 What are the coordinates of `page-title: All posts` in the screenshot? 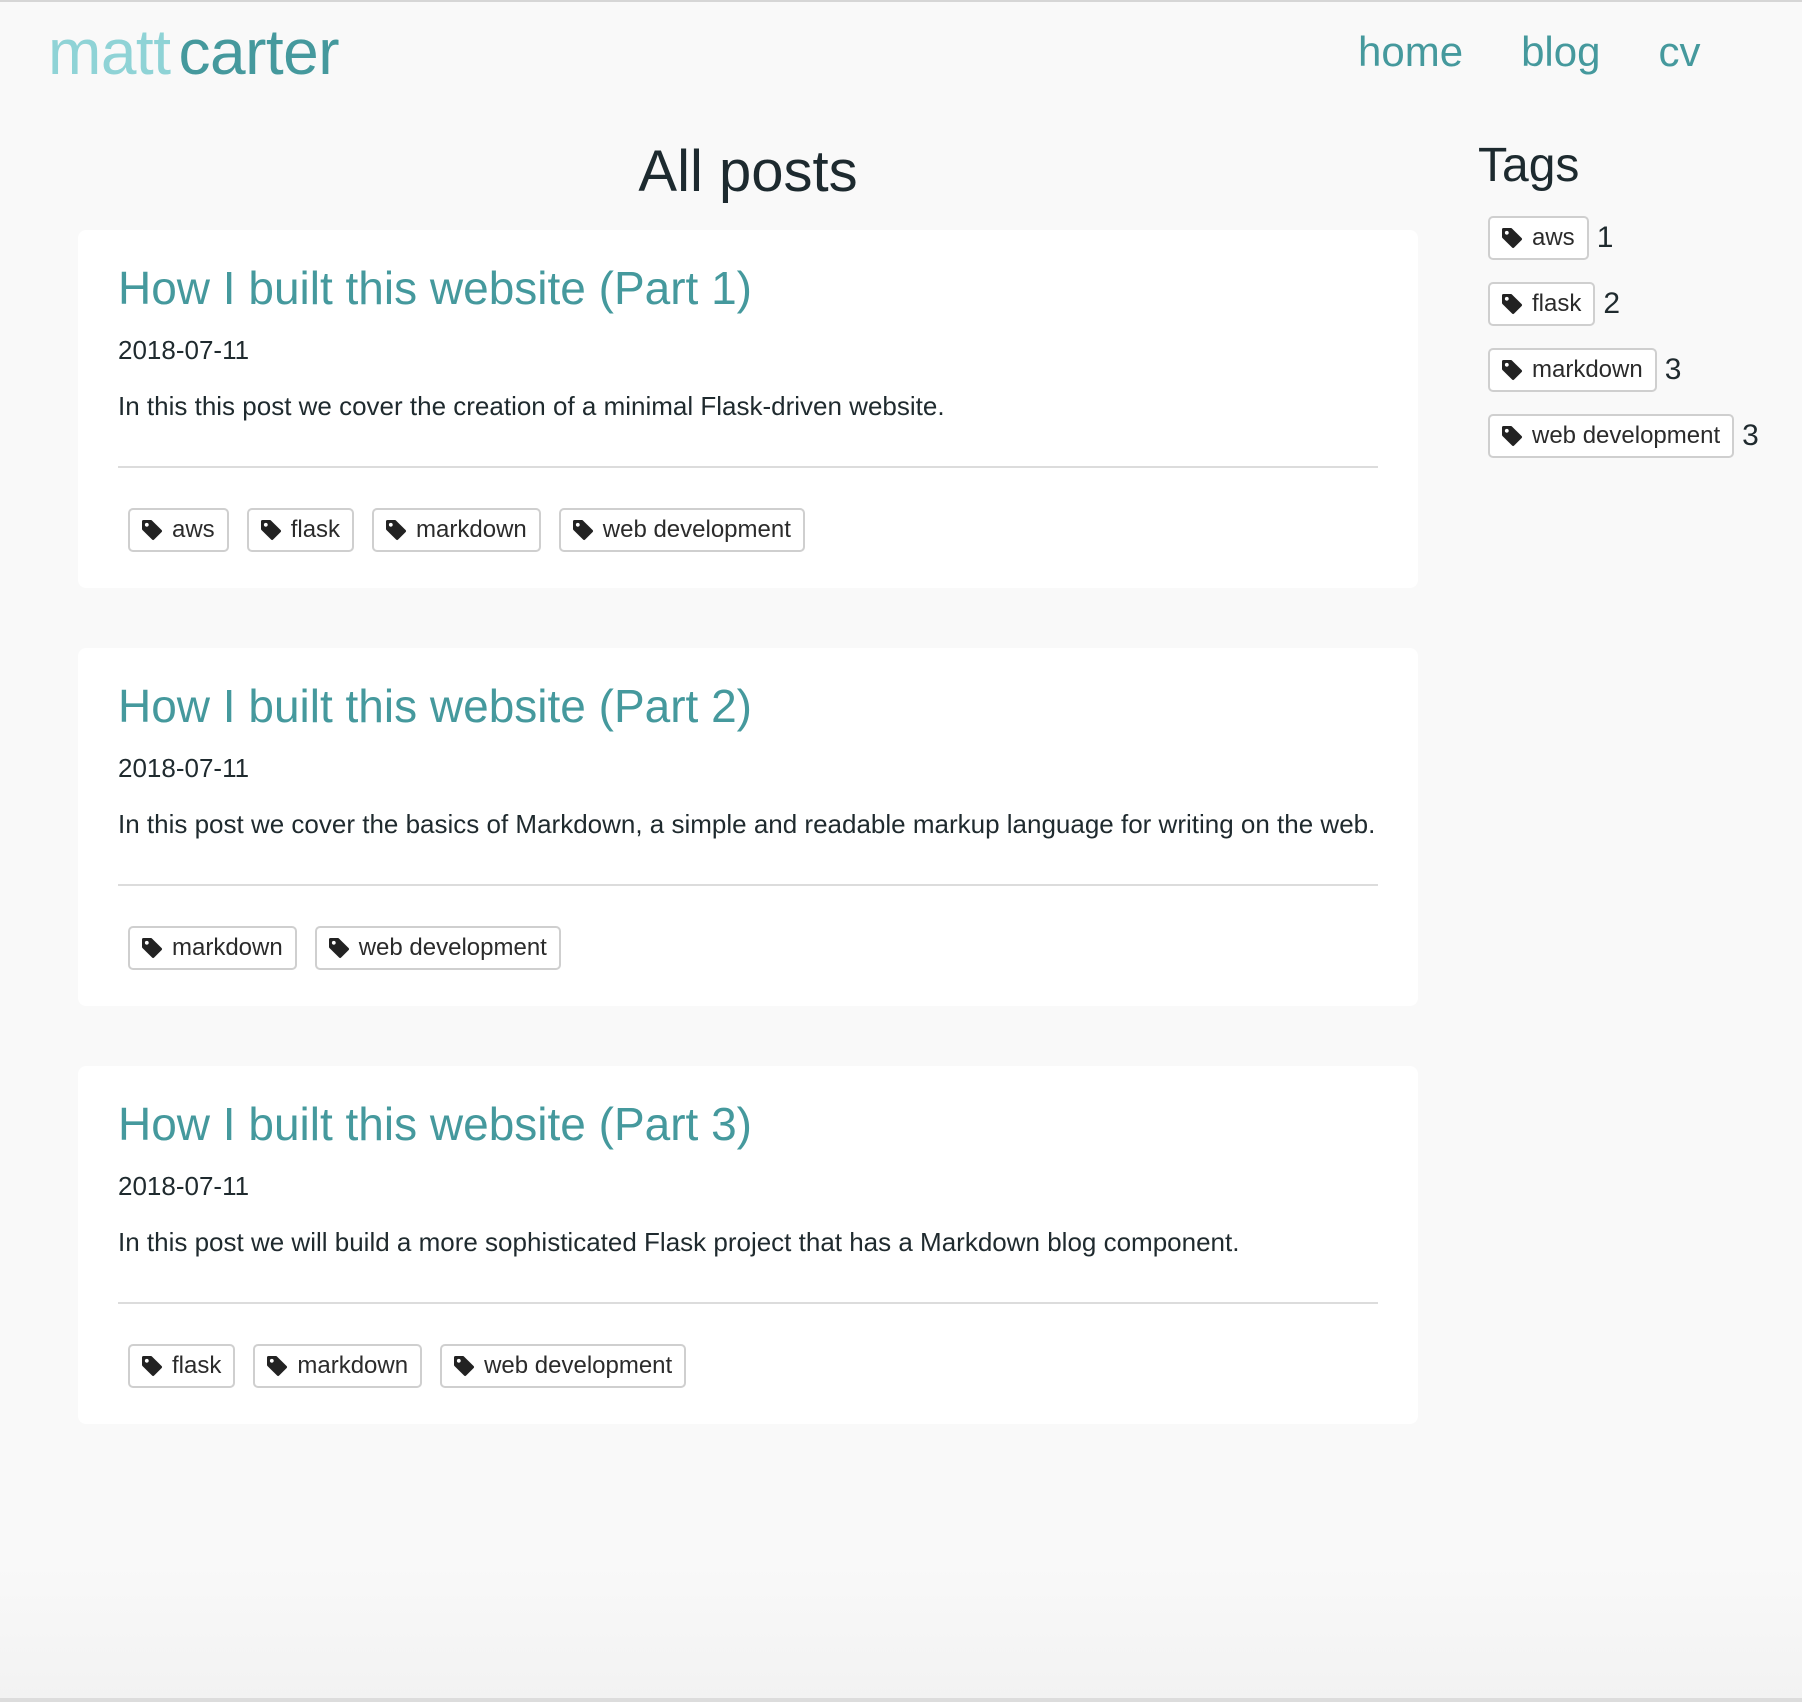 It's located at (748, 171).